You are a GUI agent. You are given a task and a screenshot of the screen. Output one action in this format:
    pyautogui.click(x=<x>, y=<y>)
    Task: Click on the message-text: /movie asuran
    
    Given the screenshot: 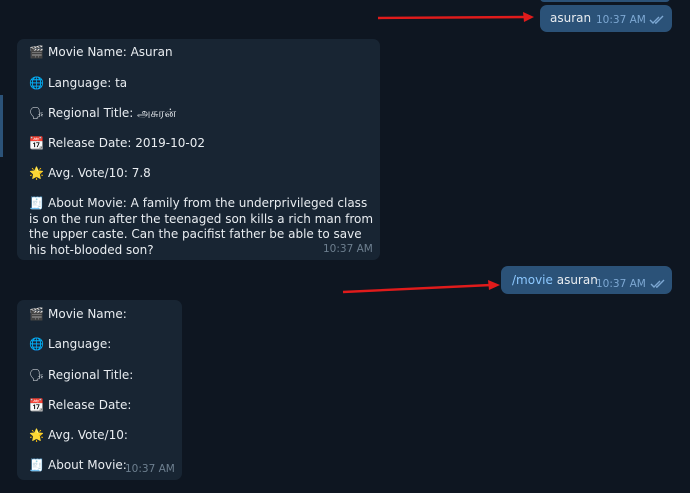 What is the action you would take?
    pyautogui.click(x=555, y=280)
    